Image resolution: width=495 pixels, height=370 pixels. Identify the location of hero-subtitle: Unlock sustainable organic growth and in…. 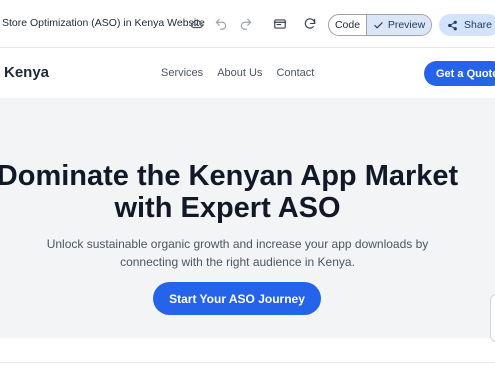
(237, 253).